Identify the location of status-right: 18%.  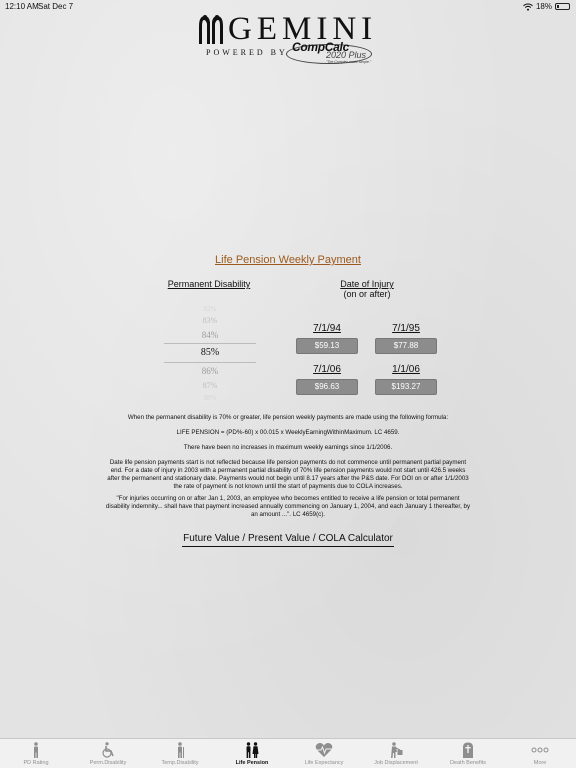
(546, 6).